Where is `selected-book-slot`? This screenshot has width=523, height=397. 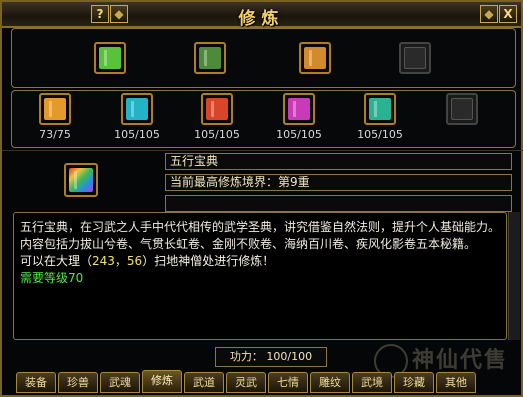 selected-book-slot is located at coordinates (81, 180).